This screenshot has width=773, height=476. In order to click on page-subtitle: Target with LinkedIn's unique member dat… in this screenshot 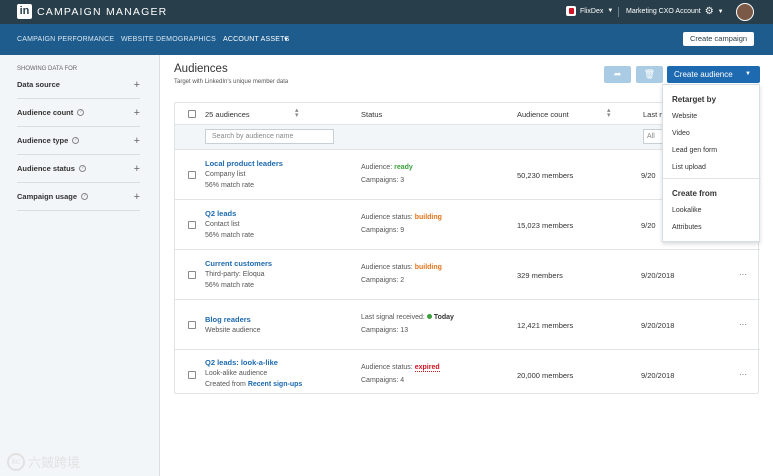, I will do `click(231, 82)`.